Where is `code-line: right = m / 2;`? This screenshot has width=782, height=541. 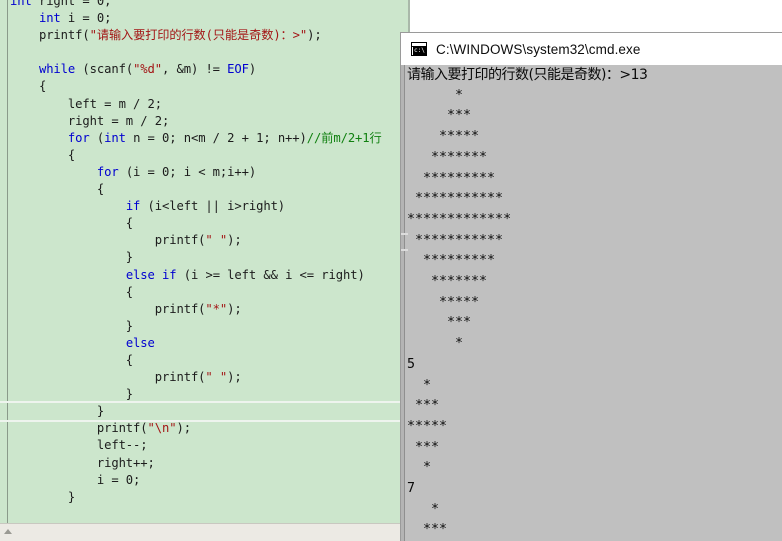
code-line: right = m / 2; is located at coordinates (210, 121).